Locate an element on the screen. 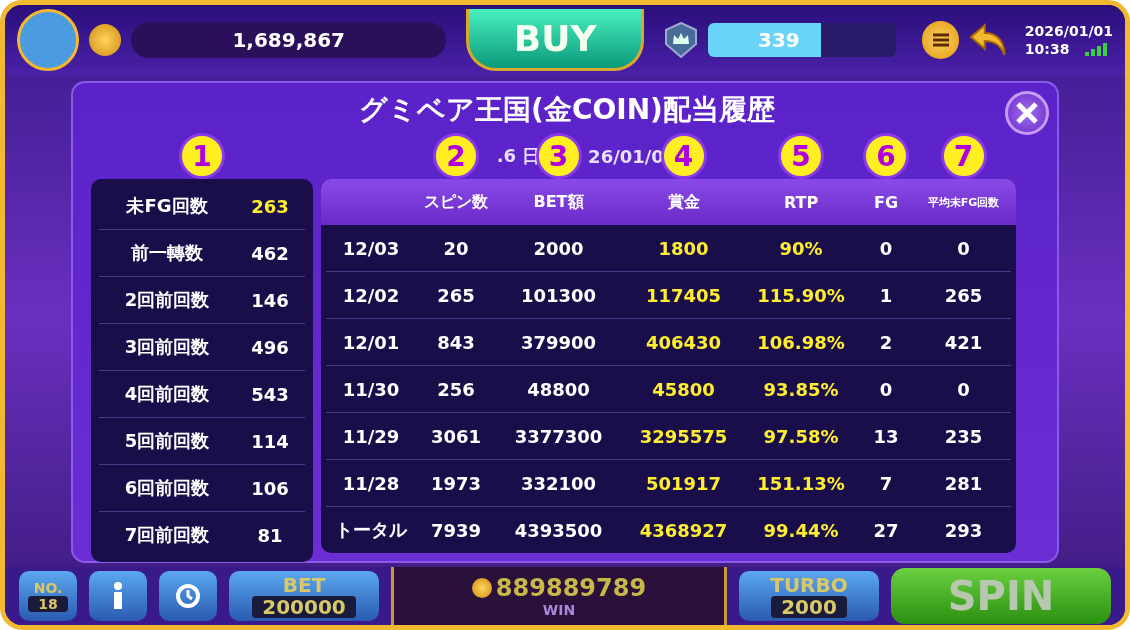 This screenshot has width=1130, height=630. table-cell-text: トータル is located at coordinates (371, 530).